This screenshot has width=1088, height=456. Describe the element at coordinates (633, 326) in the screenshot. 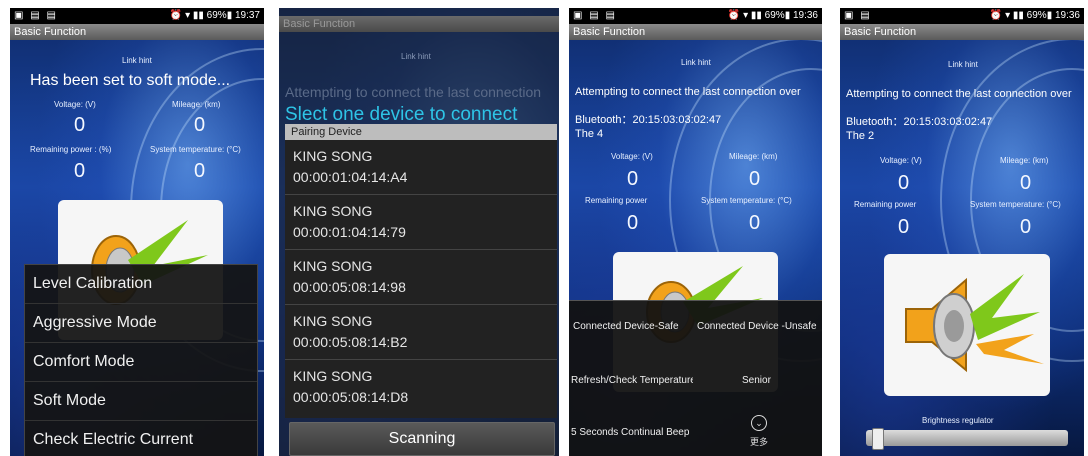

I see `option-connected-device-safe: Connected Device-Safe` at that location.